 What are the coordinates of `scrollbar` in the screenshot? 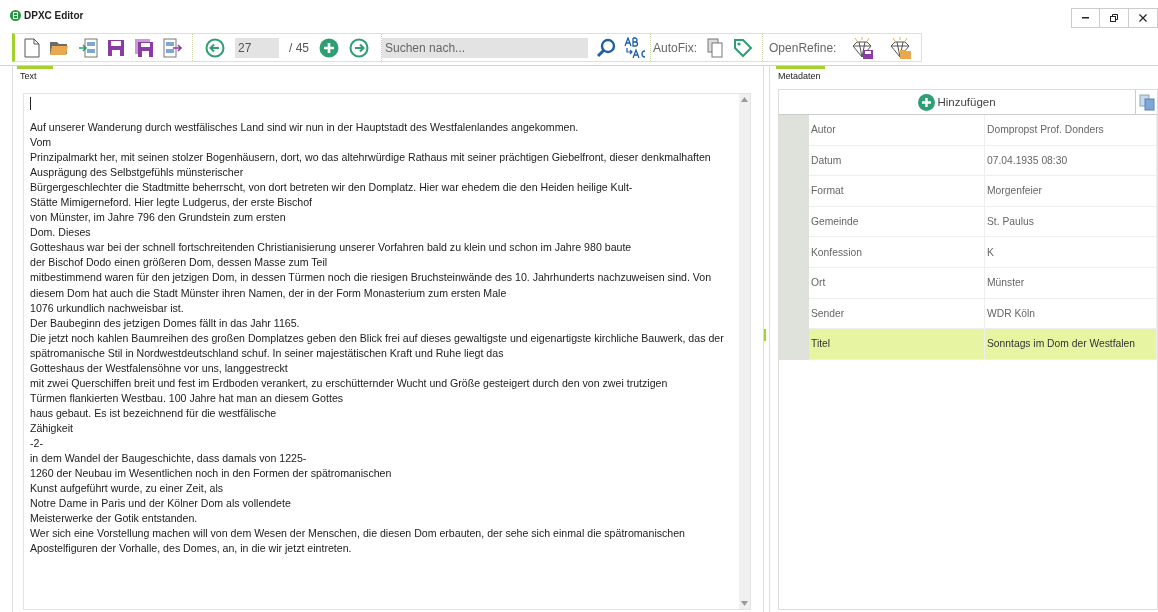 It's located at (744, 351).